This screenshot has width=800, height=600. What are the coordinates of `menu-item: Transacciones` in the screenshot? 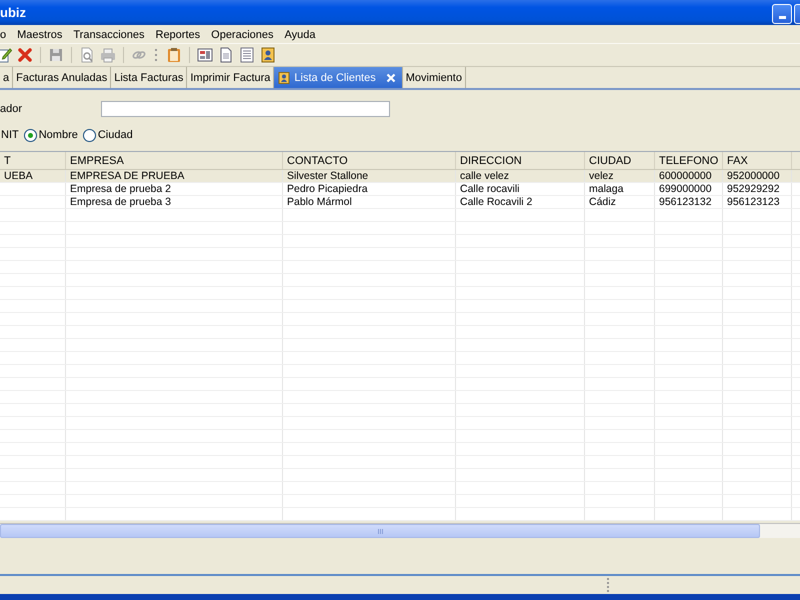 It's located at (108, 34).